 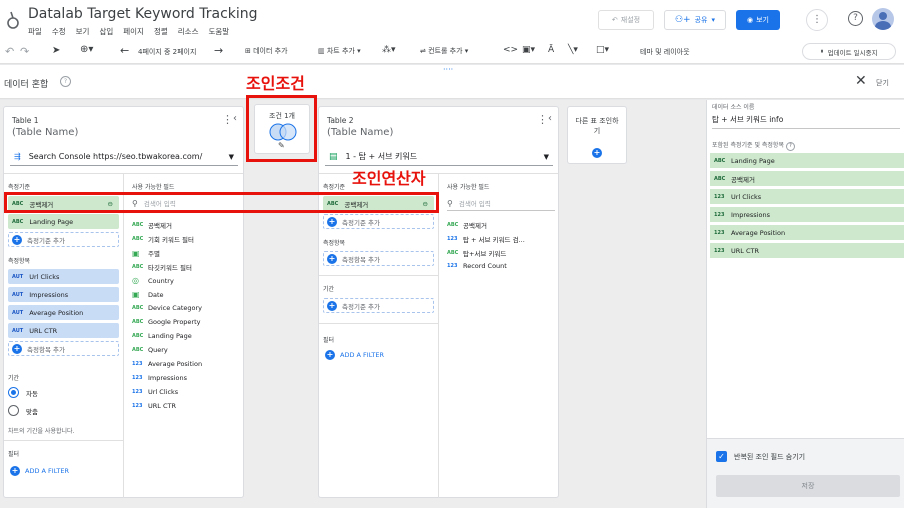 I want to click on line-icon: ╲▾, so click(x=573, y=50).